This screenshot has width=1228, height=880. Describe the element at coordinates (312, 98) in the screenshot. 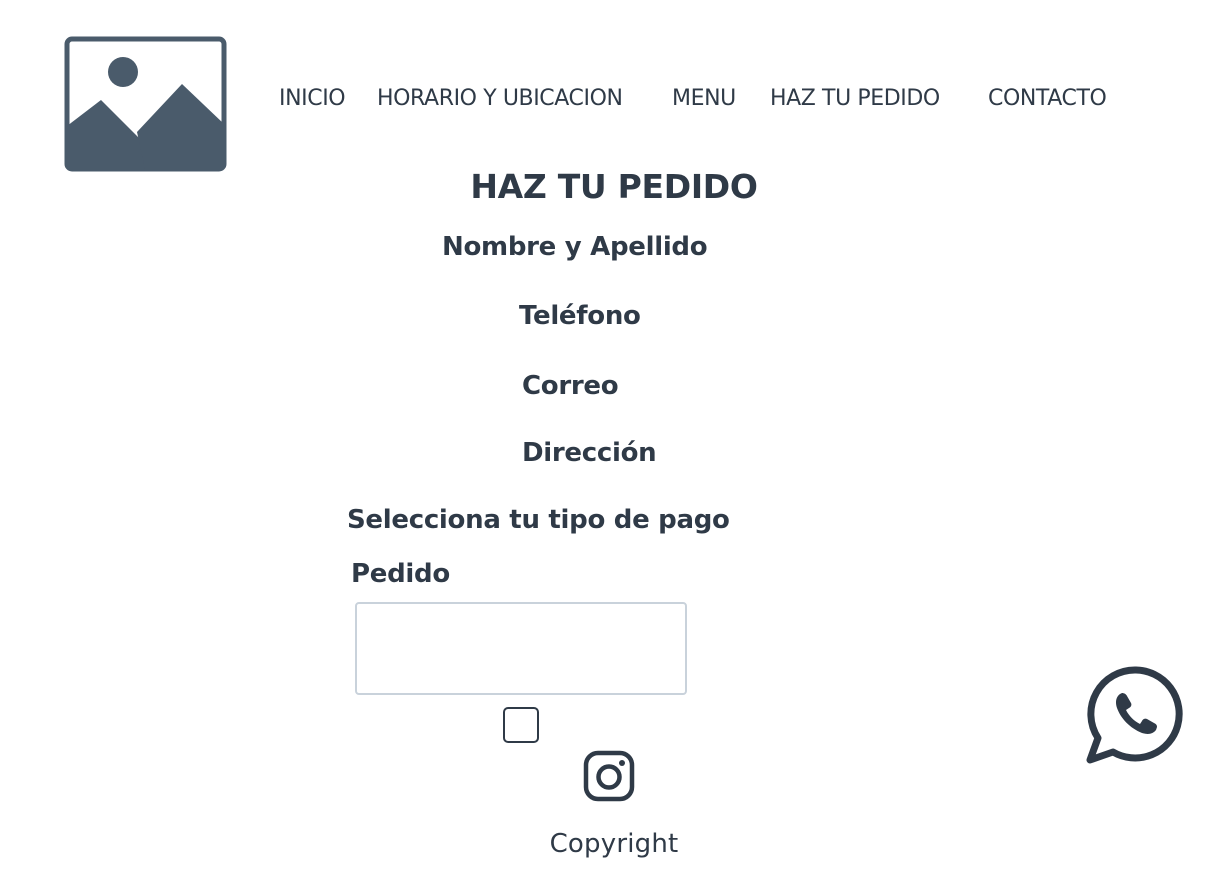

I see `nav-item-inicio: INICIO` at that location.